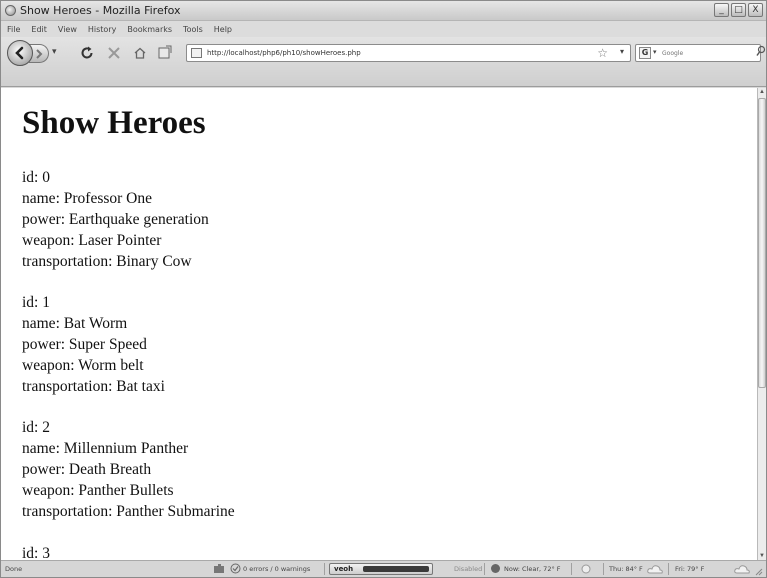 The width and height of the screenshot is (767, 578). I want to click on hero-power: power: Super Speed, so click(84, 344).